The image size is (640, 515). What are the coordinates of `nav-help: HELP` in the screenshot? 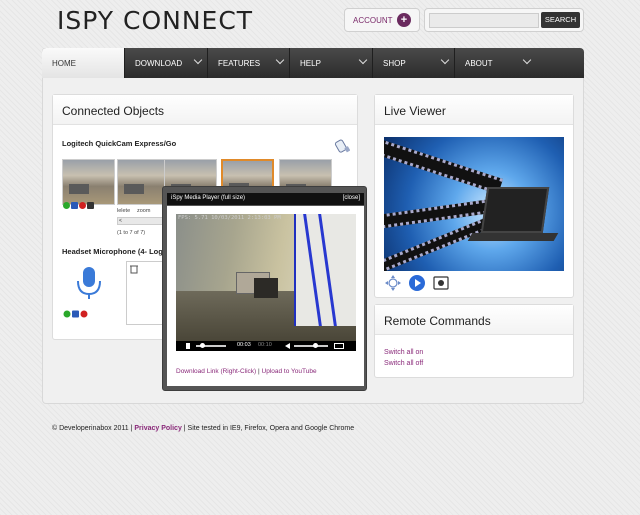 It's located at (330, 63).